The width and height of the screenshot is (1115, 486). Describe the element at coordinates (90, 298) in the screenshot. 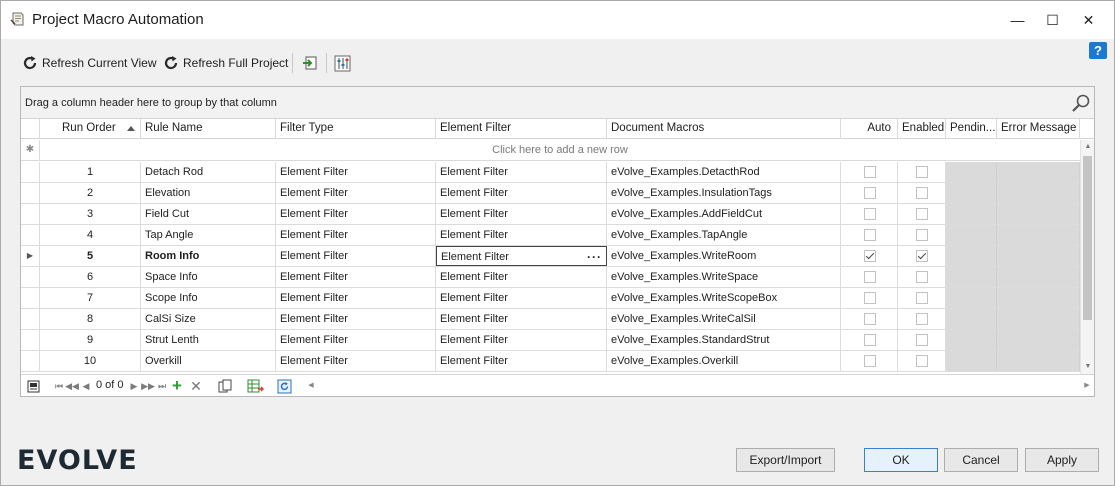

I see `cell-run-order: 7` at that location.